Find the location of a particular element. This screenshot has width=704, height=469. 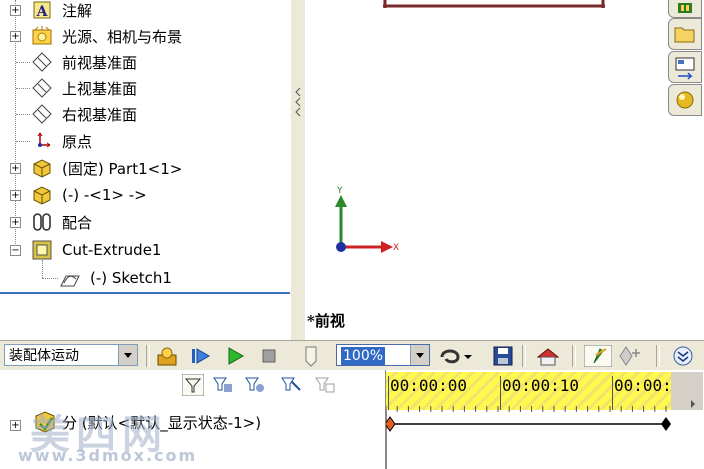

filter-results-icon is located at coordinates (291, 385).